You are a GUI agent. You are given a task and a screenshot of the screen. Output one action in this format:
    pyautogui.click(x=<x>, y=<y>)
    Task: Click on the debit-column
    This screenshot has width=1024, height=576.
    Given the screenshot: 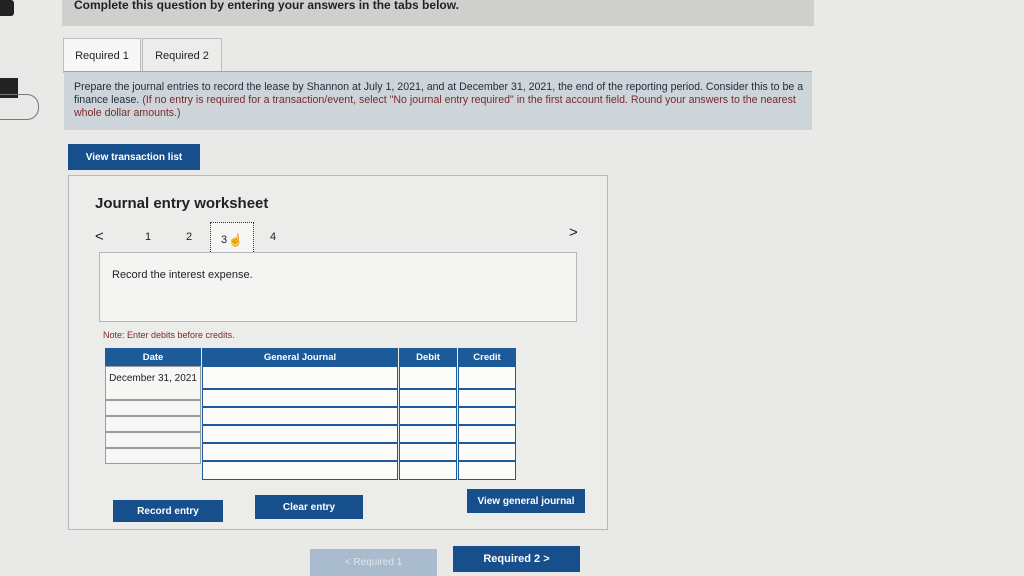 What is the action you would take?
    pyautogui.click(x=428, y=423)
    